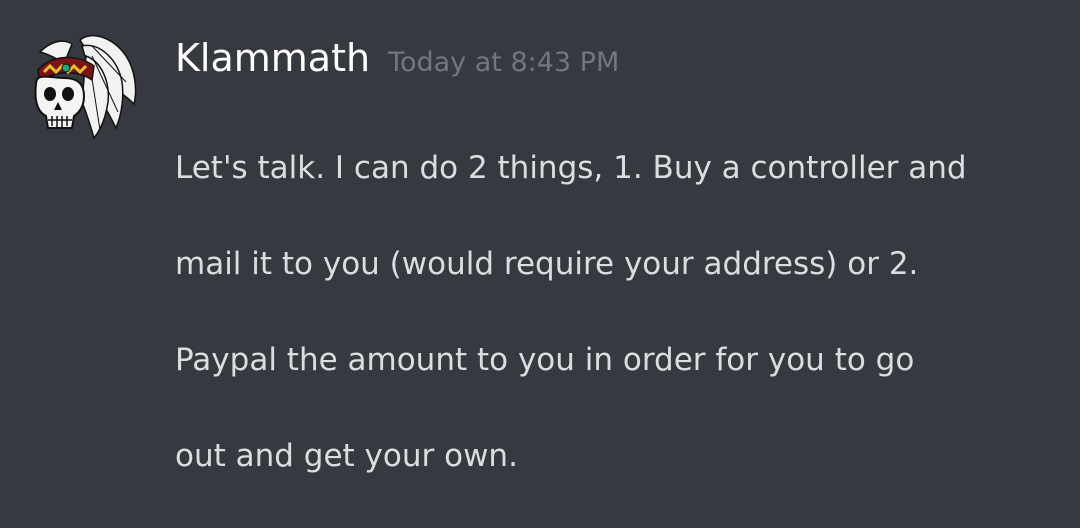 This screenshot has height=528, width=1080. I want to click on timestamp: Today at 8:43 PM, so click(504, 62).